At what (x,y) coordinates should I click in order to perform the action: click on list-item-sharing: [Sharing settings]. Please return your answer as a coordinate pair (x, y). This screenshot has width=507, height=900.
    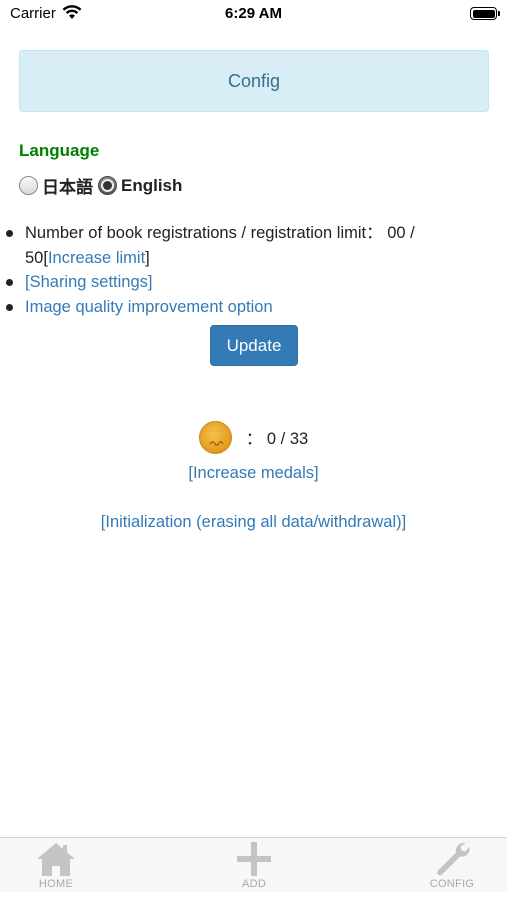
    Looking at the image, I should click on (253, 282).